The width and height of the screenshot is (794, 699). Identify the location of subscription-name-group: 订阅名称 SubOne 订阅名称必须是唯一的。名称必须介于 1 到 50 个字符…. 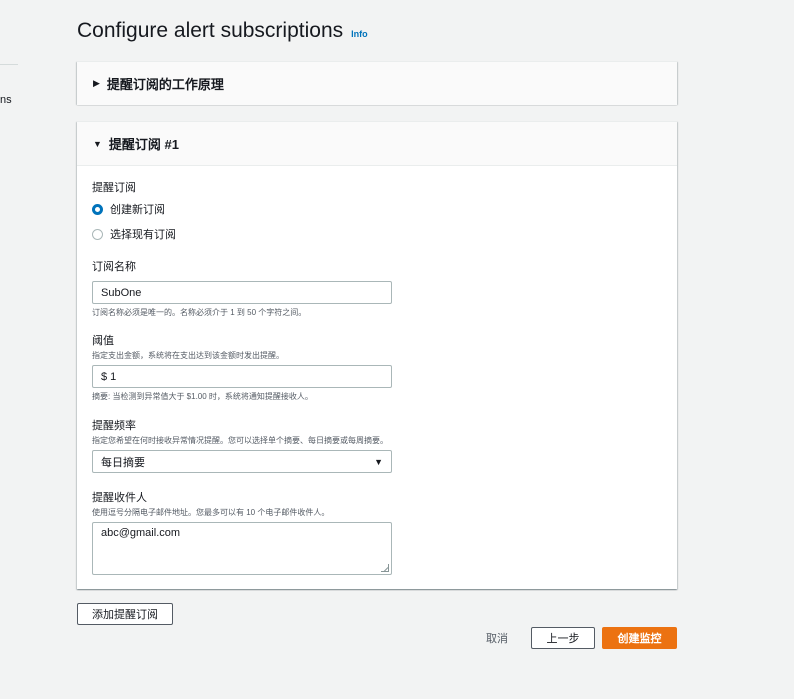
(242, 288).